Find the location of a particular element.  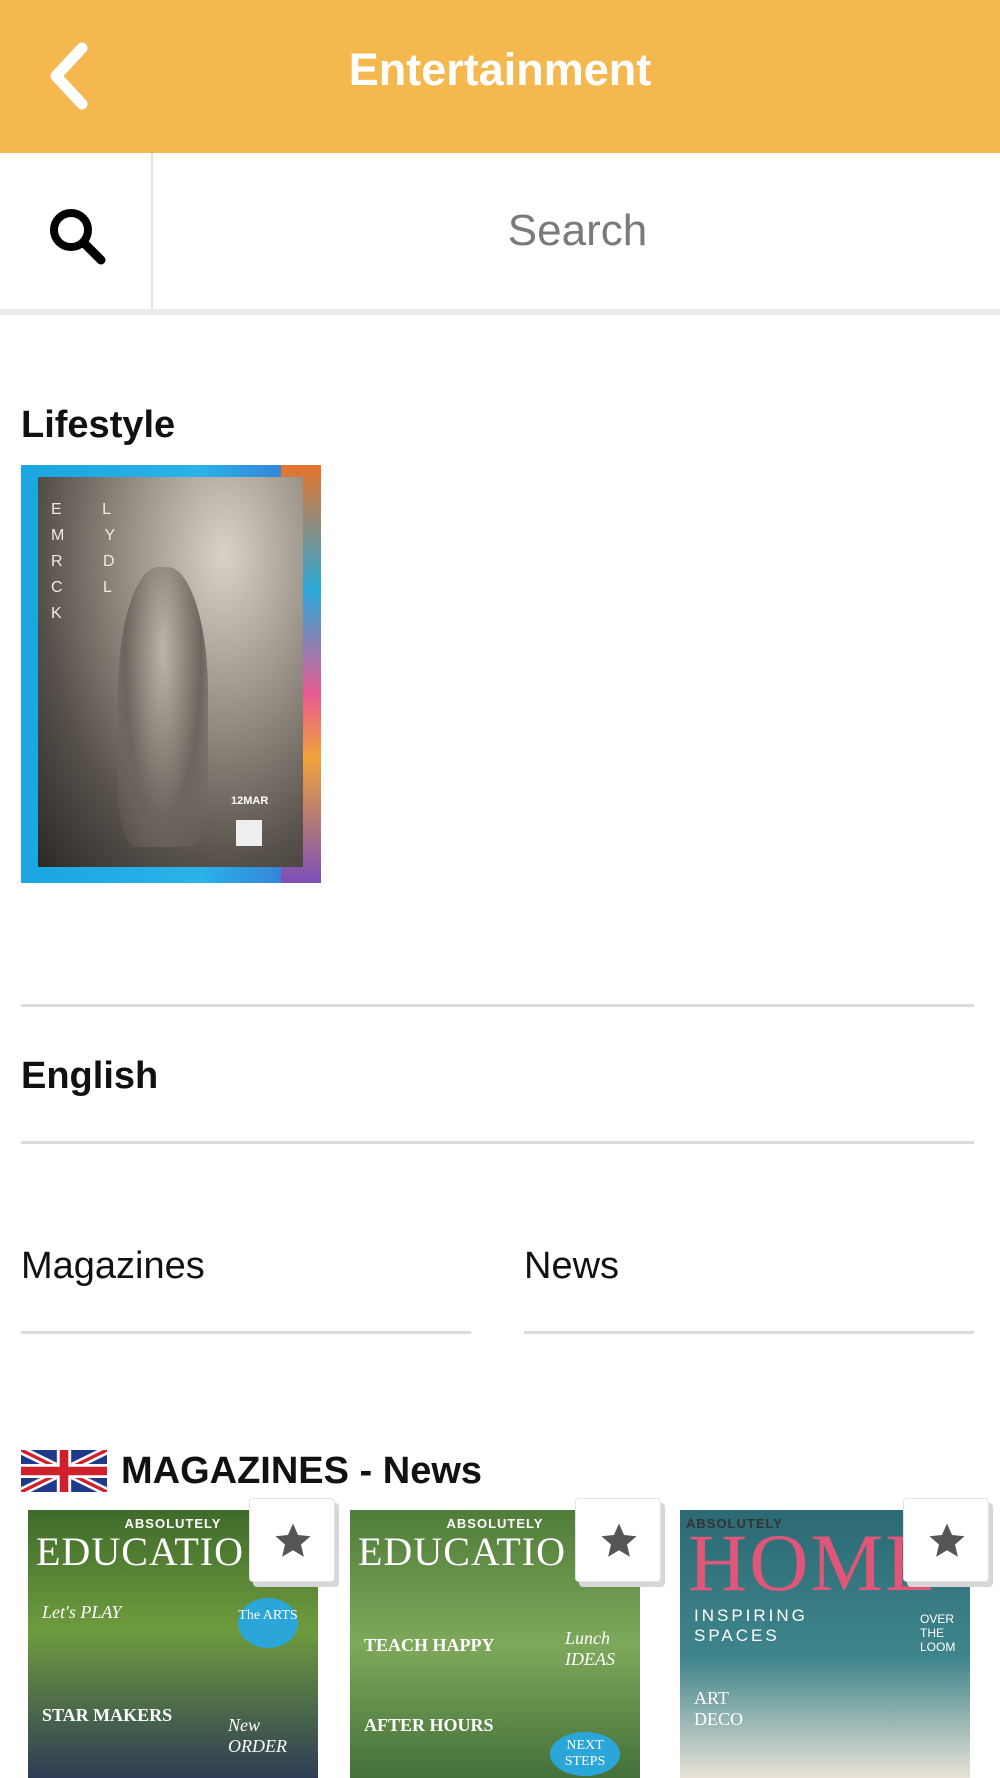

section-title-lifestyle: Lifestyle is located at coordinates (98, 425).